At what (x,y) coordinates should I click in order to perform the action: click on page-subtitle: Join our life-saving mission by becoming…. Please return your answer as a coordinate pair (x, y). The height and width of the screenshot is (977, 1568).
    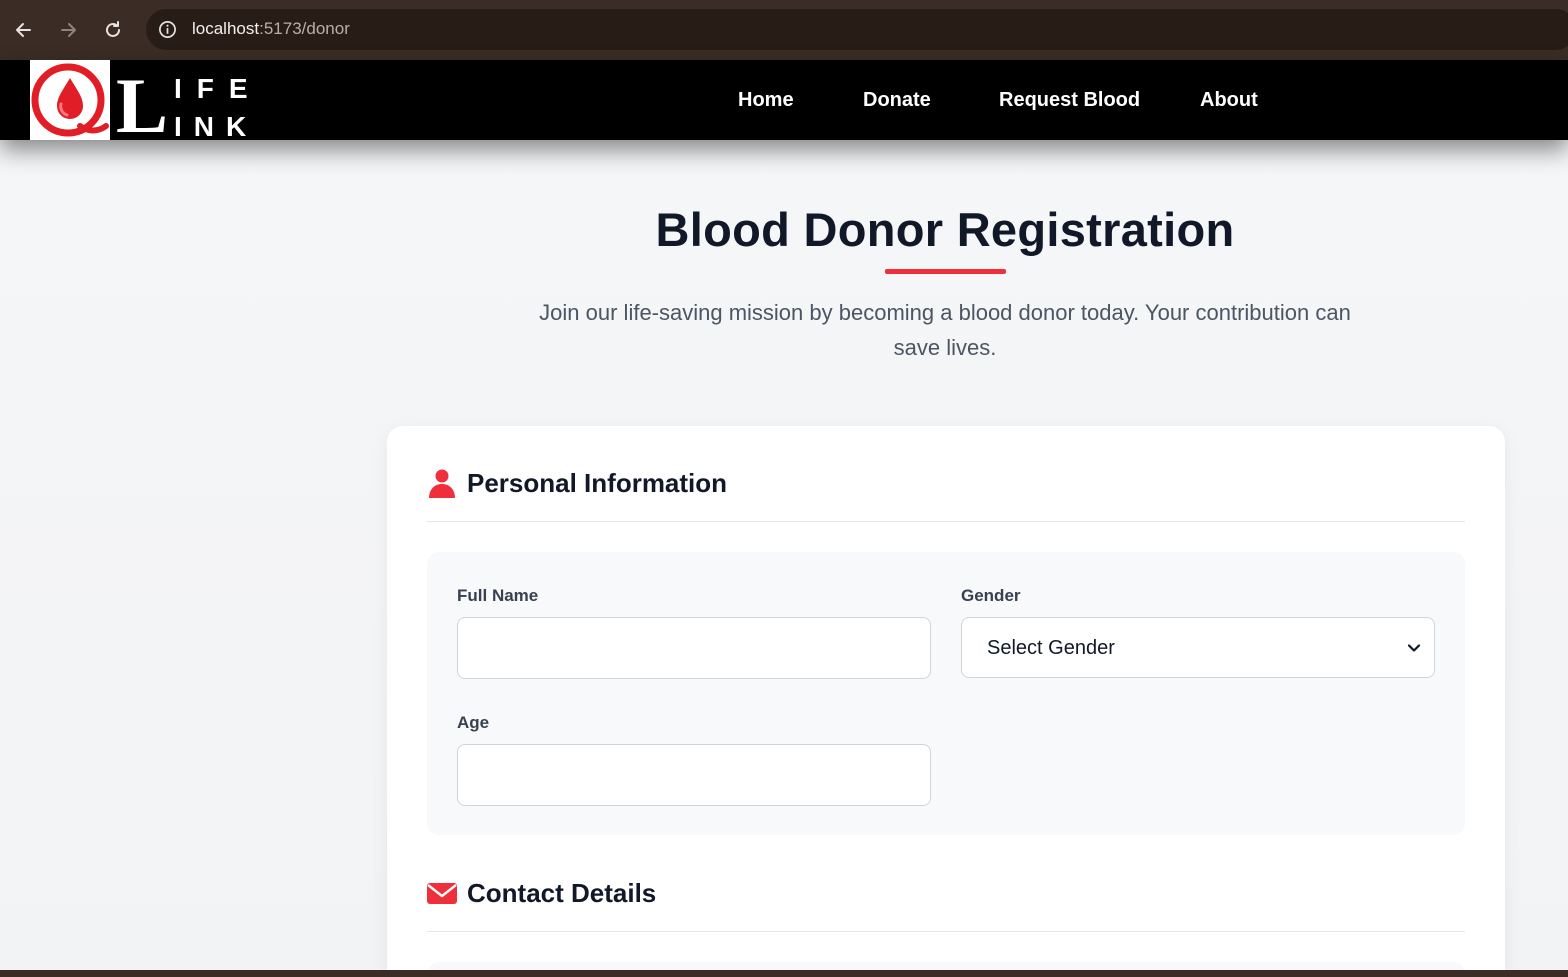
    Looking at the image, I should click on (945, 330).